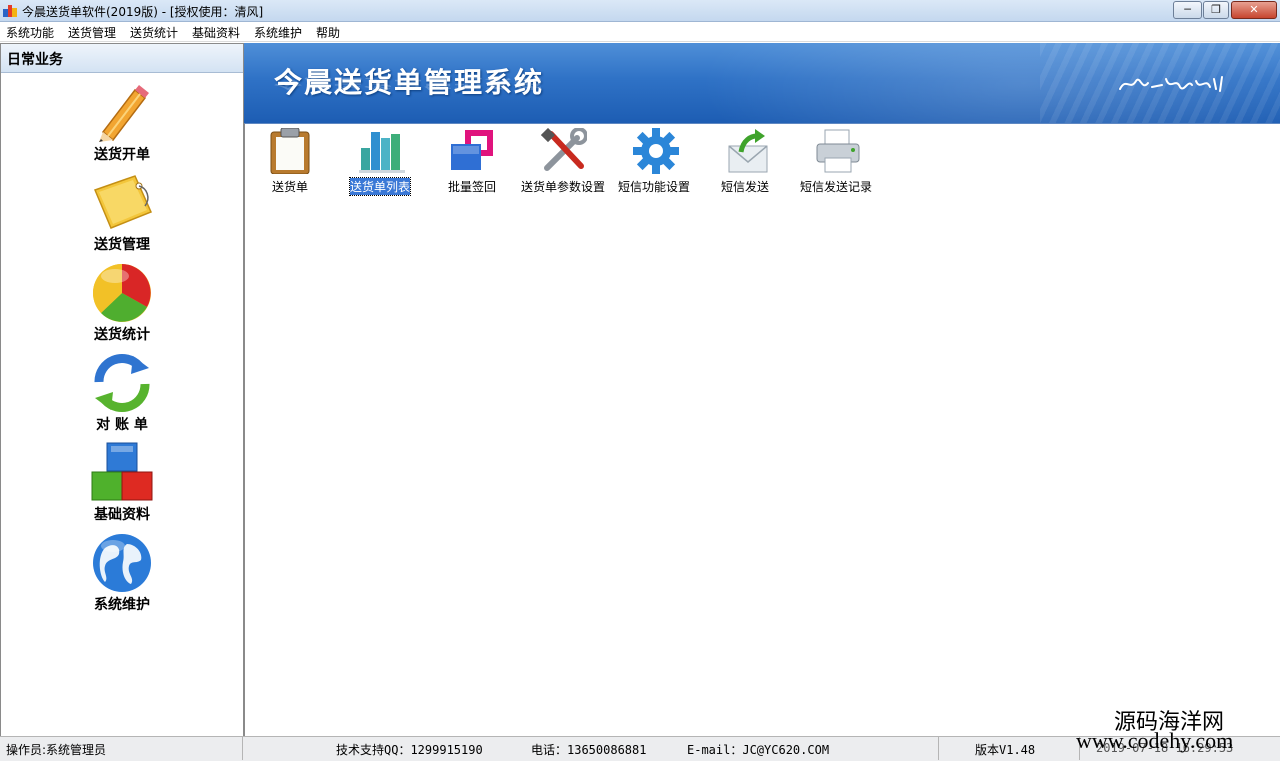 The image size is (1280, 761). Describe the element at coordinates (35, 60) in the screenshot. I see `sidebar-title: 日常业务` at that location.